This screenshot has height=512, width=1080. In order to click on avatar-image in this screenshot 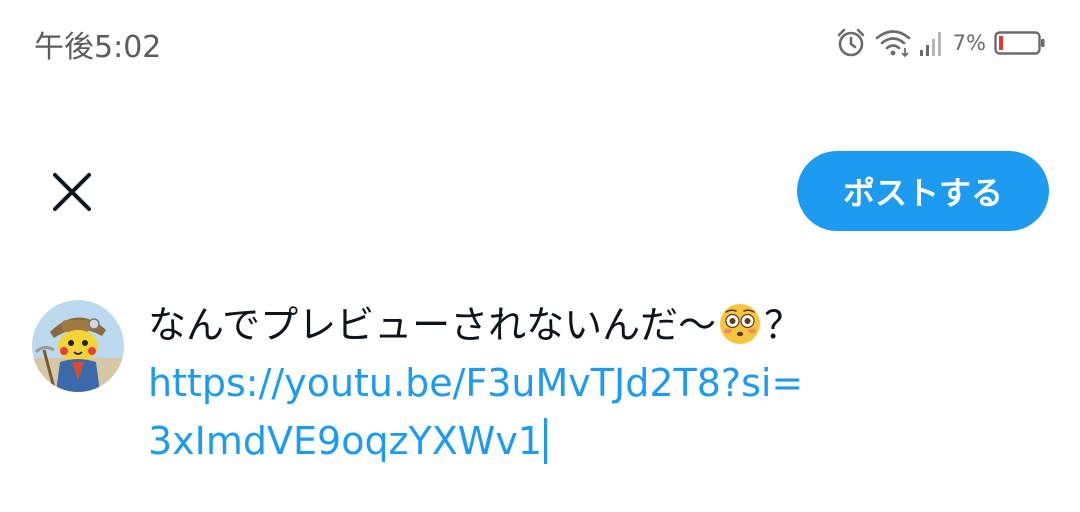, I will do `click(78, 346)`.